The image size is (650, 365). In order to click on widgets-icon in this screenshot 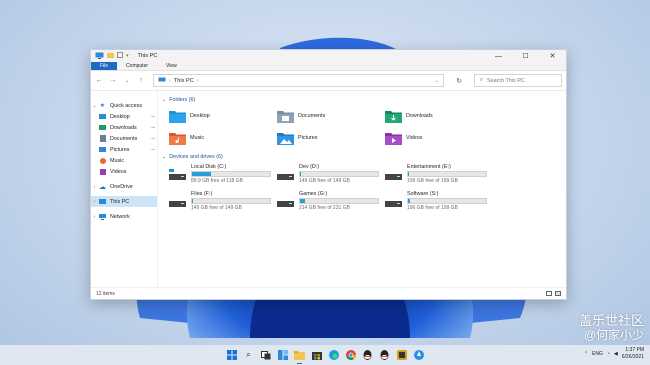, I will do `click(282, 355)`.